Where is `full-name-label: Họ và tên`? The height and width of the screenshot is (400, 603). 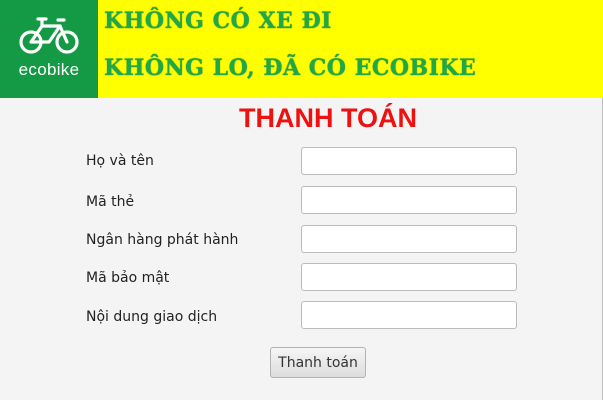
full-name-label: Họ và tên is located at coordinates (120, 161).